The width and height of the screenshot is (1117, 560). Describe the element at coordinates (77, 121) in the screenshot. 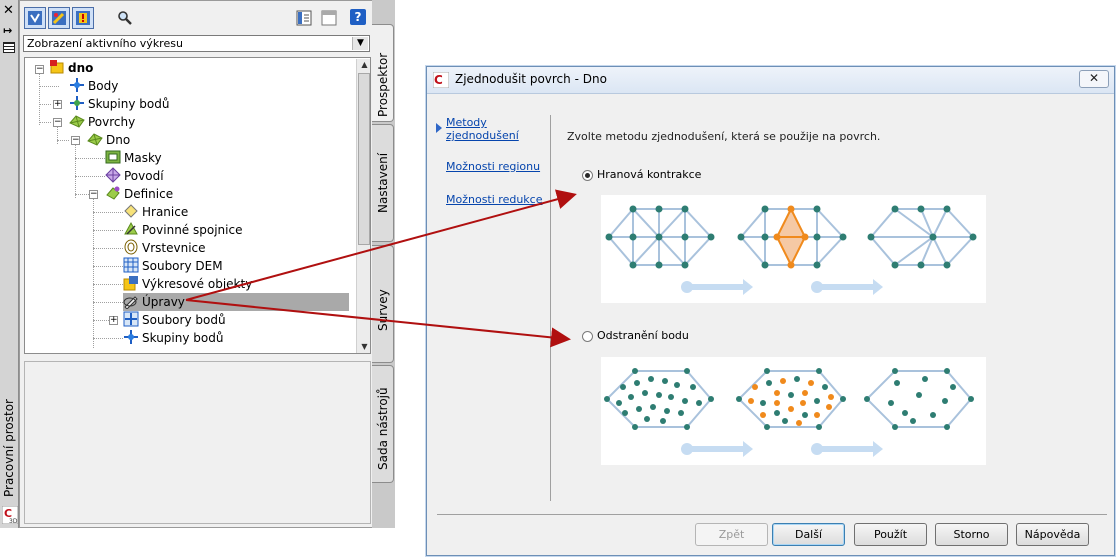

I see `surfaces-icon` at that location.